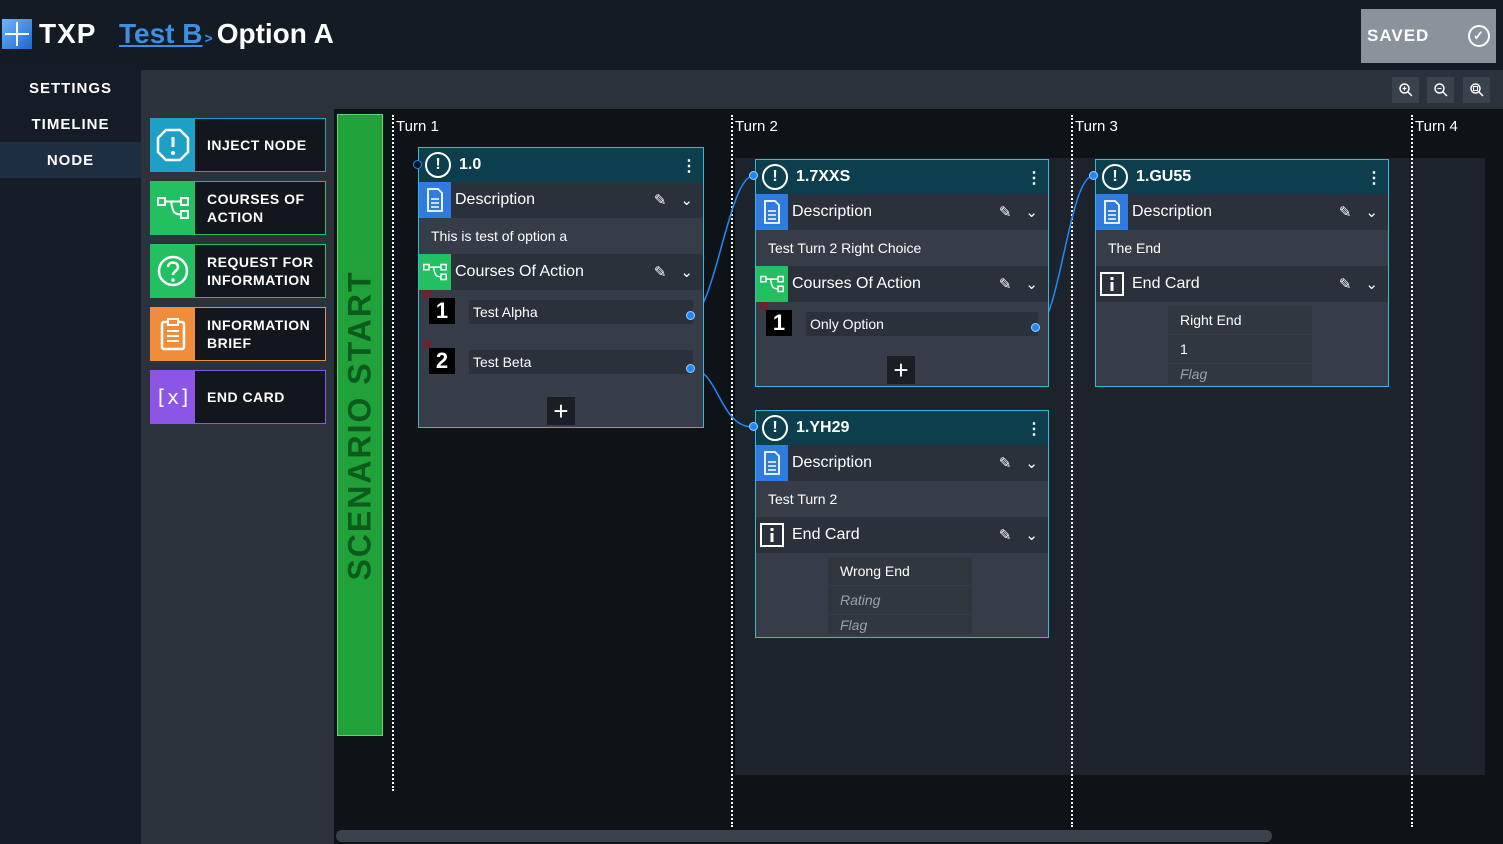 Image resolution: width=1503 pixels, height=844 pixels. I want to click on coa-option: 1 Test Alpha, so click(561, 315).